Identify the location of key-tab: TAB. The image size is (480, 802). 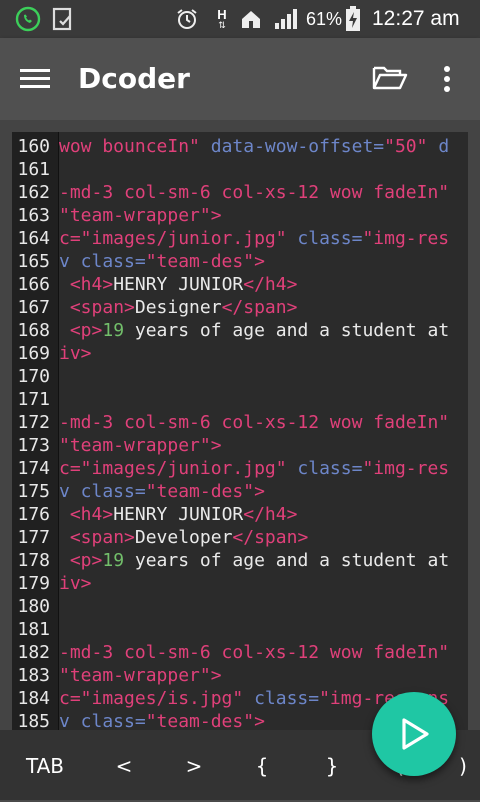
(45, 765).